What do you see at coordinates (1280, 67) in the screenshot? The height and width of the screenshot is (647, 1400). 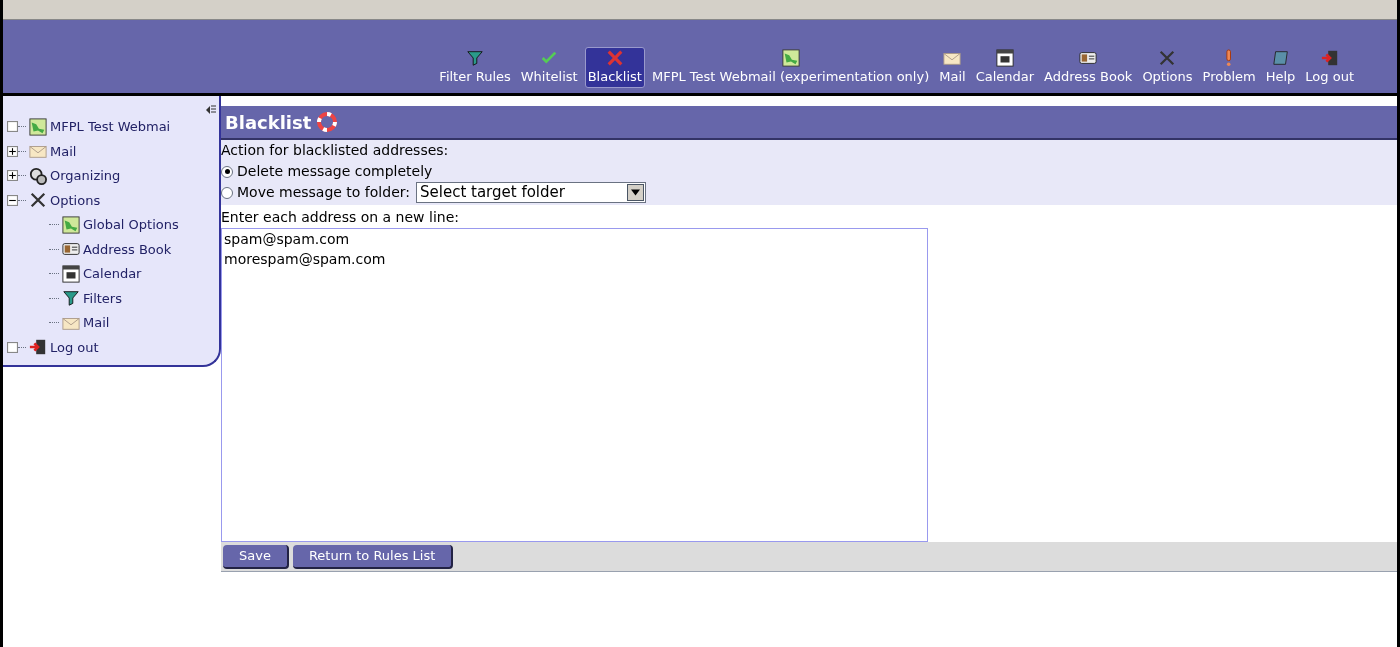 I see `toolbar-button: Help` at bounding box center [1280, 67].